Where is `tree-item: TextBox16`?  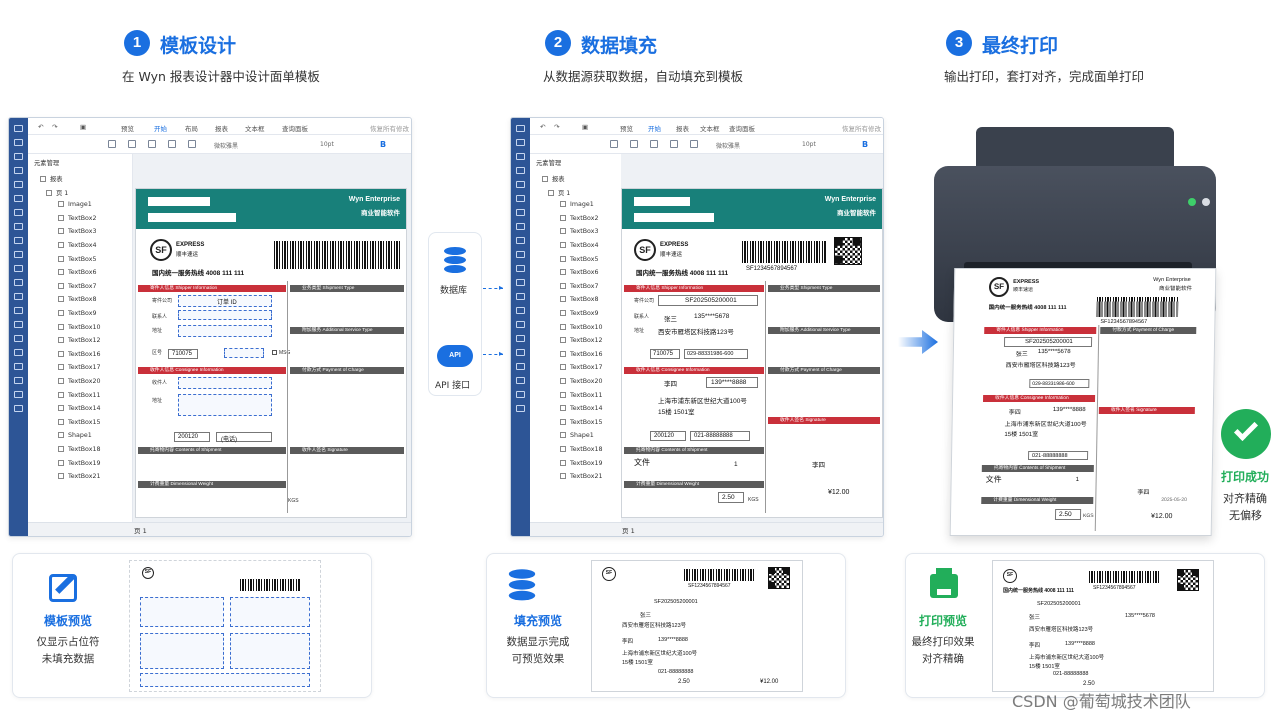
tree-item: TextBox16 is located at coordinates (79, 356).